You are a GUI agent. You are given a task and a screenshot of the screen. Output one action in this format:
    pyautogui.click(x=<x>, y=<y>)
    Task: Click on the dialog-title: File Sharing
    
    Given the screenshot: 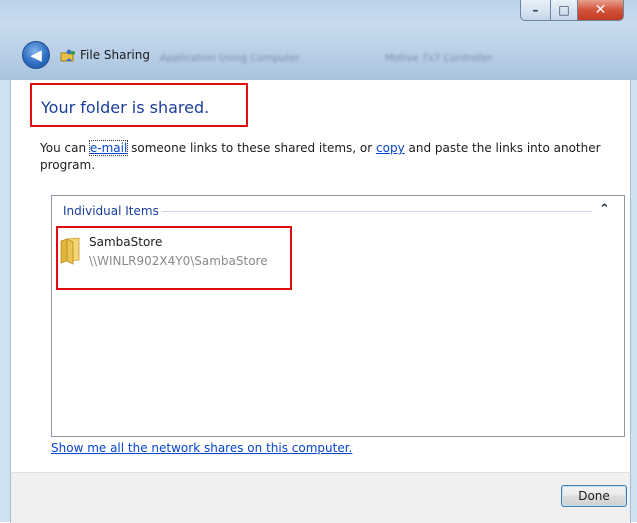 What is the action you would take?
    pyautogui.click(x=115, y=55)
    